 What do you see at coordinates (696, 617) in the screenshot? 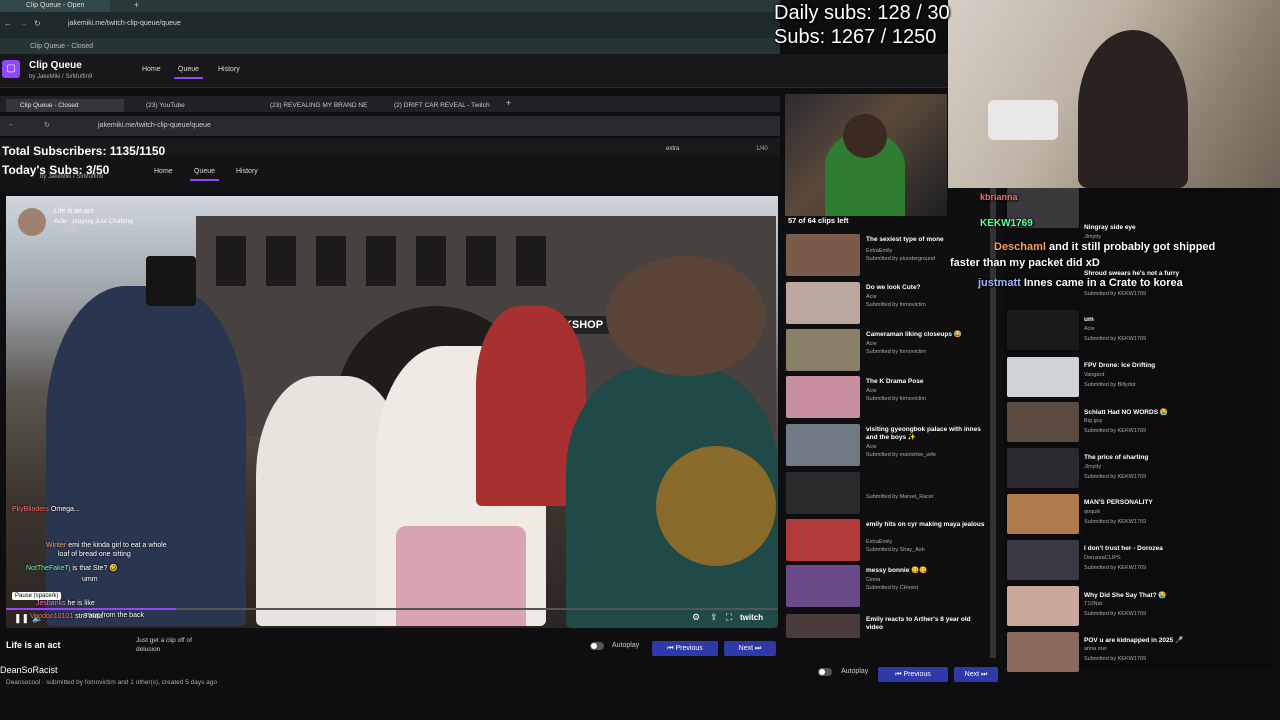
I see `settings-icon: ⚙` at bounding box center [696, 617].